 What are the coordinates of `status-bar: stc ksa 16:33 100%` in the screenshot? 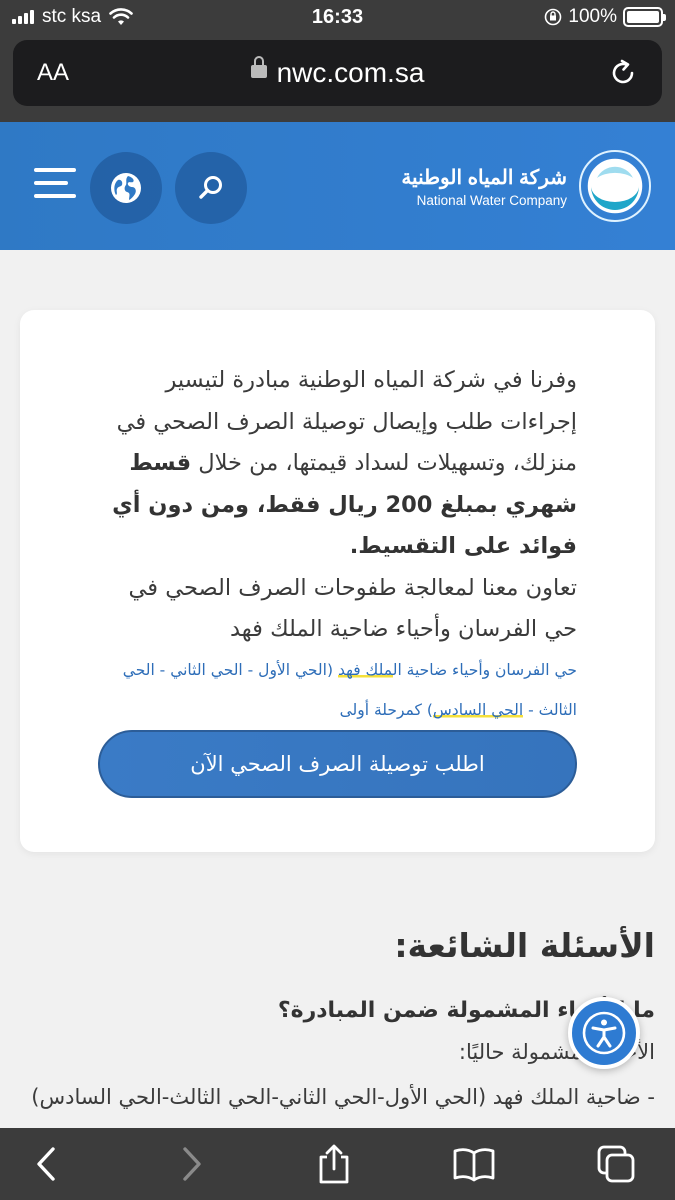 It's located at (337, 18).